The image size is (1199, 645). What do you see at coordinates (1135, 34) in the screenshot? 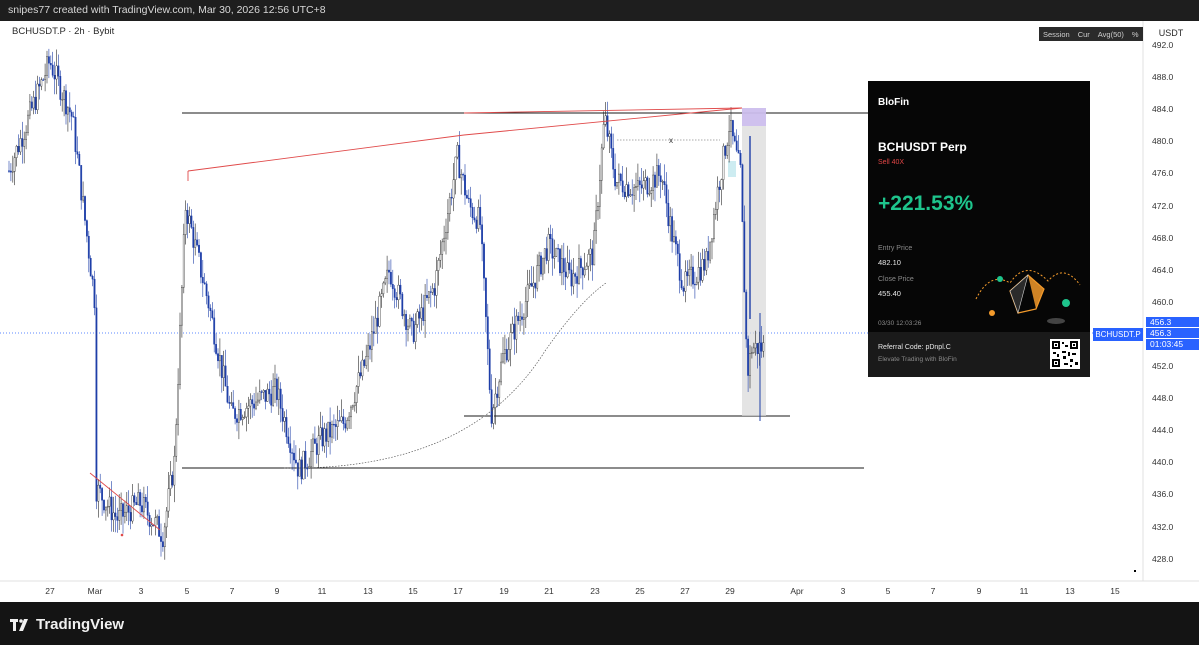
I see `toolbar-percent: %` at bounding box center [1135, 34].